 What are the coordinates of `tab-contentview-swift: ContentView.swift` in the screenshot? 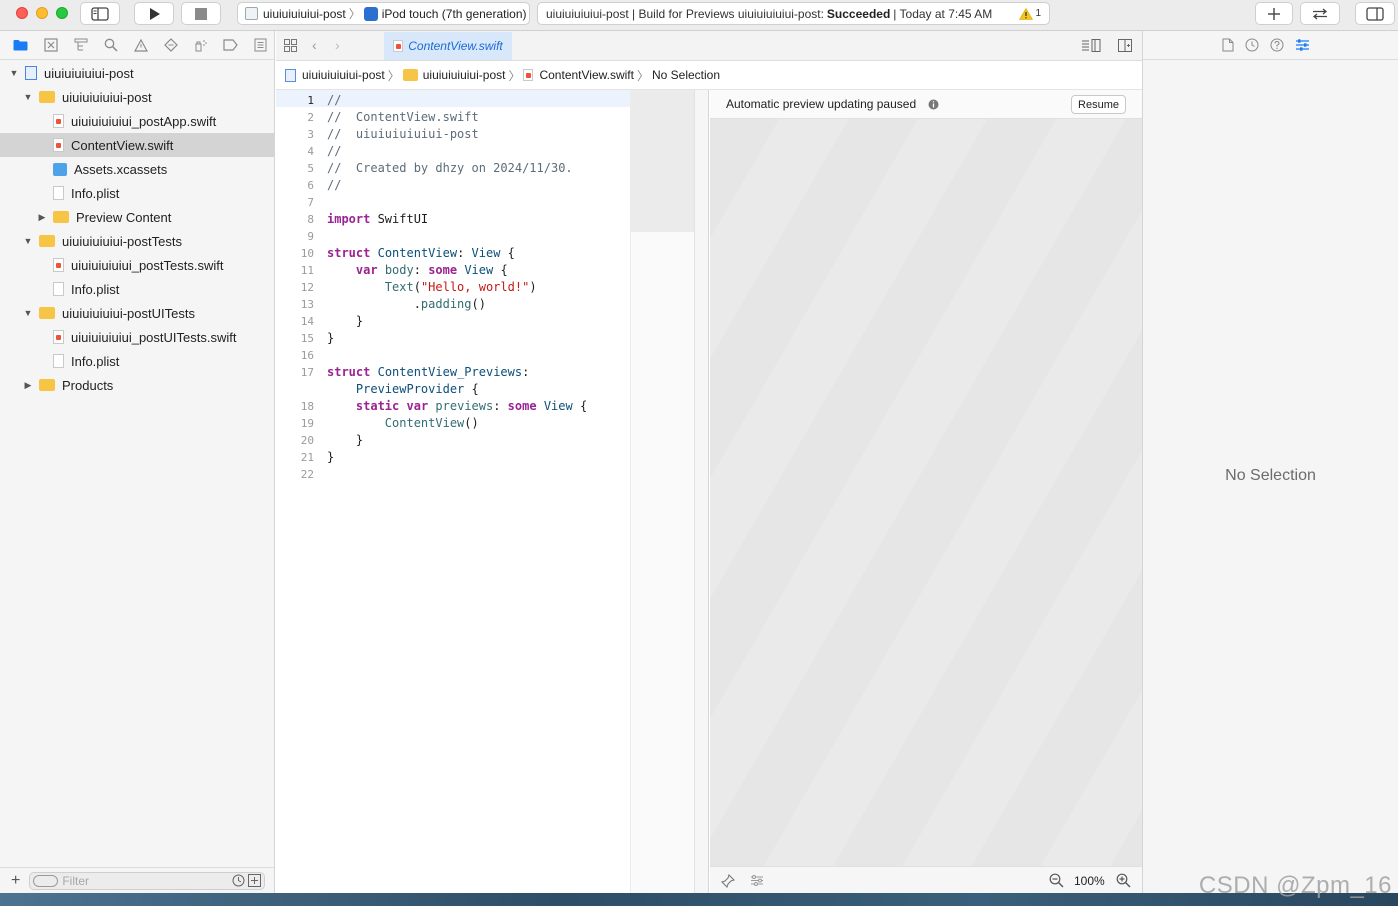 It's located at (448, 46).